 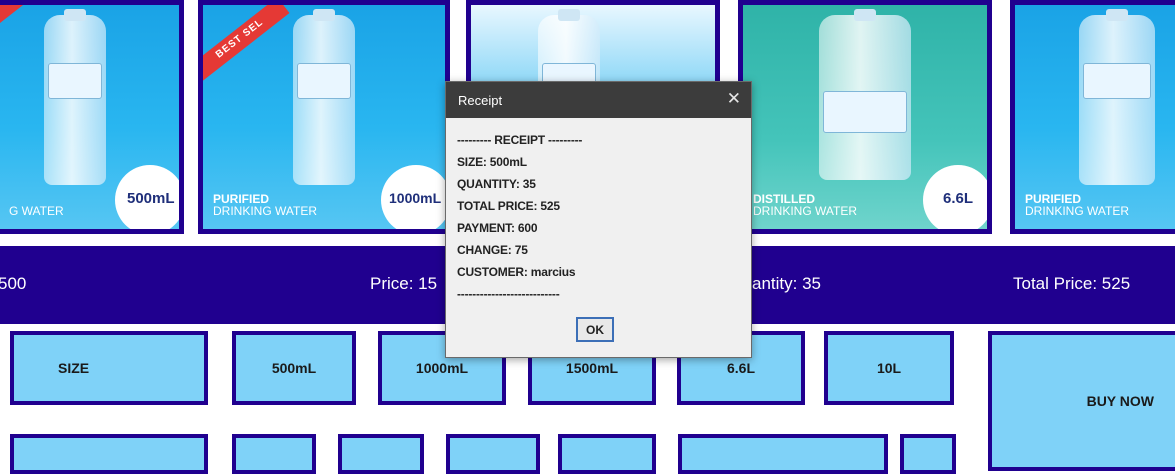 I want to click on size-badge: 6.6L, so click(x=955, y=197).